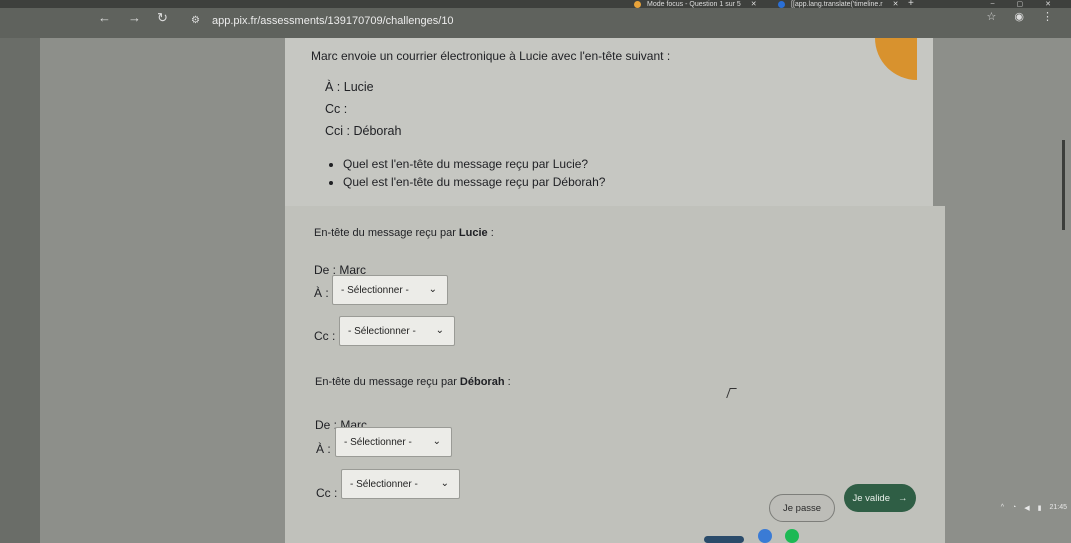 The image size is (1071, 543). Describe the element at coordinates (1063, 185) in the screenshot. I see `scrollbar` at that location.